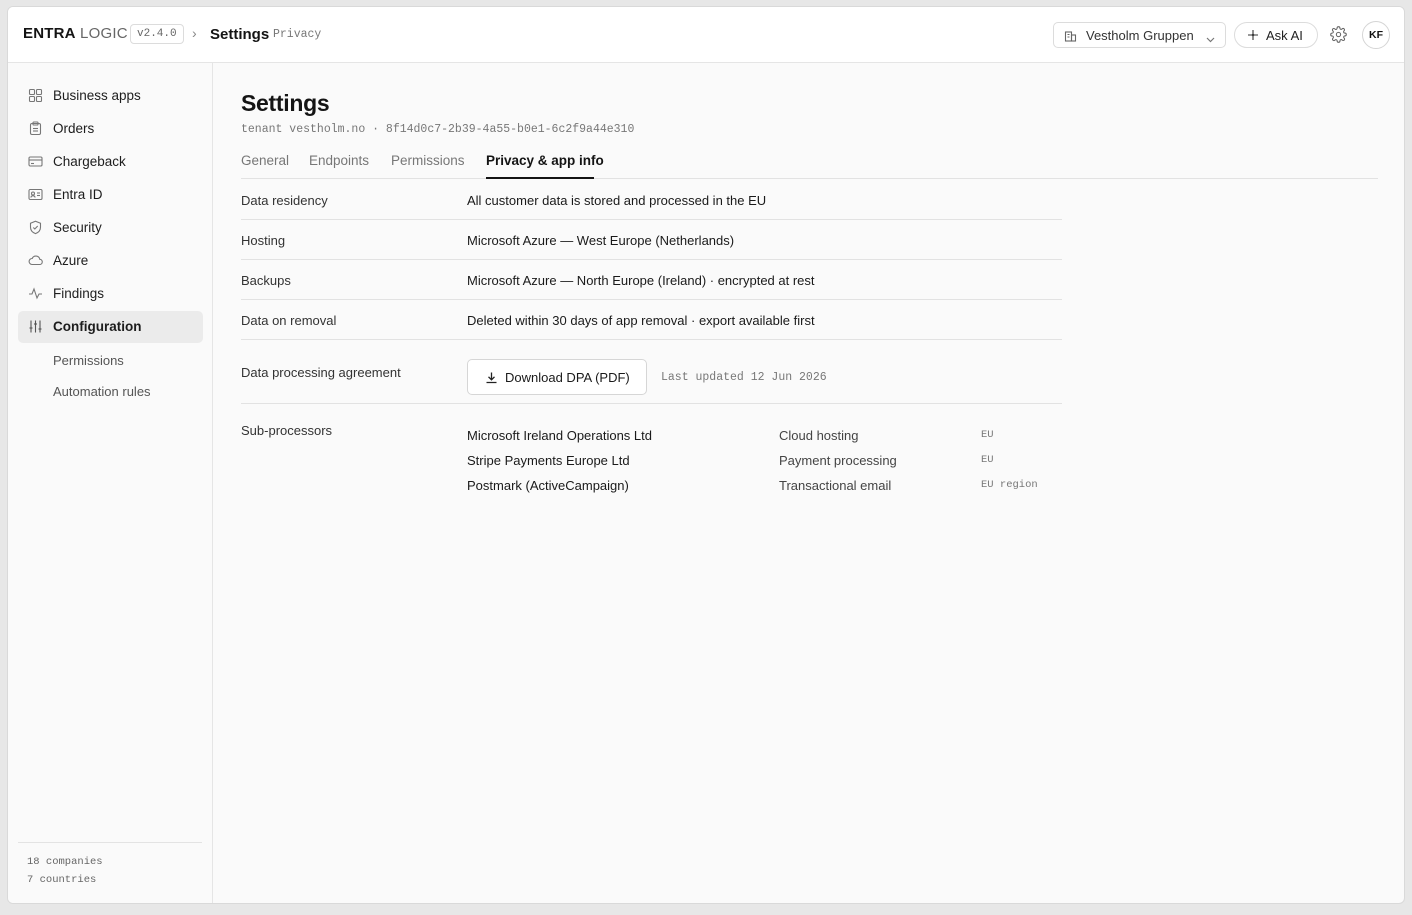 The width and height of the screenshot is (1412, 915). What do you see at coordinates (110, 195) in the screenshot?
I see `sidebar-item-entra-id: Entra ID` at bounding box center [110, 195].